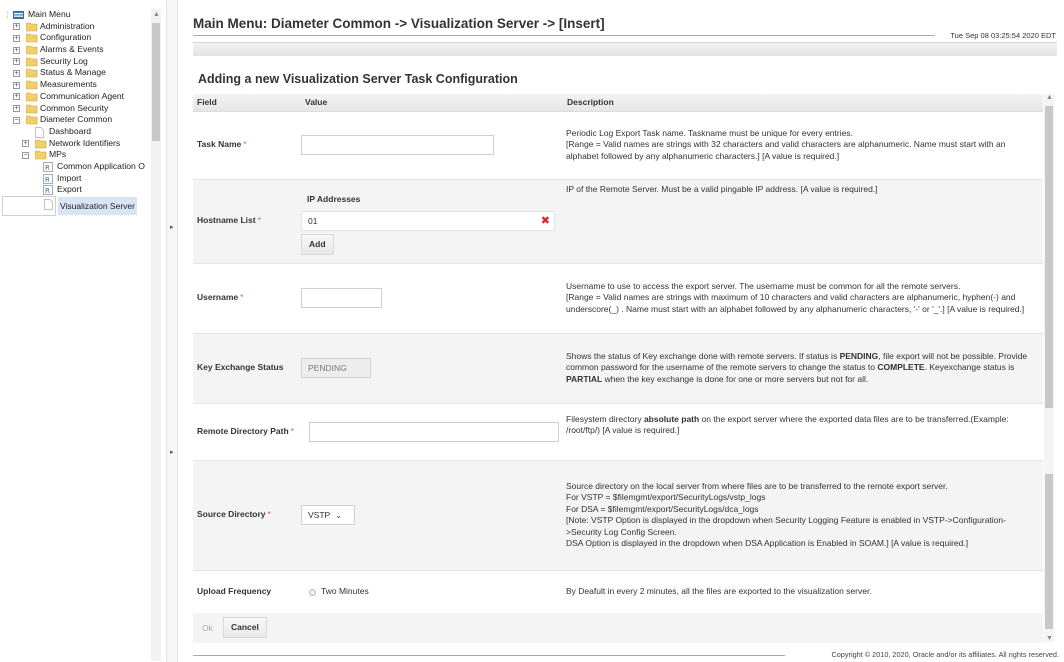  I want to click on sidebar-item-import: R Import, so click(76, 179).